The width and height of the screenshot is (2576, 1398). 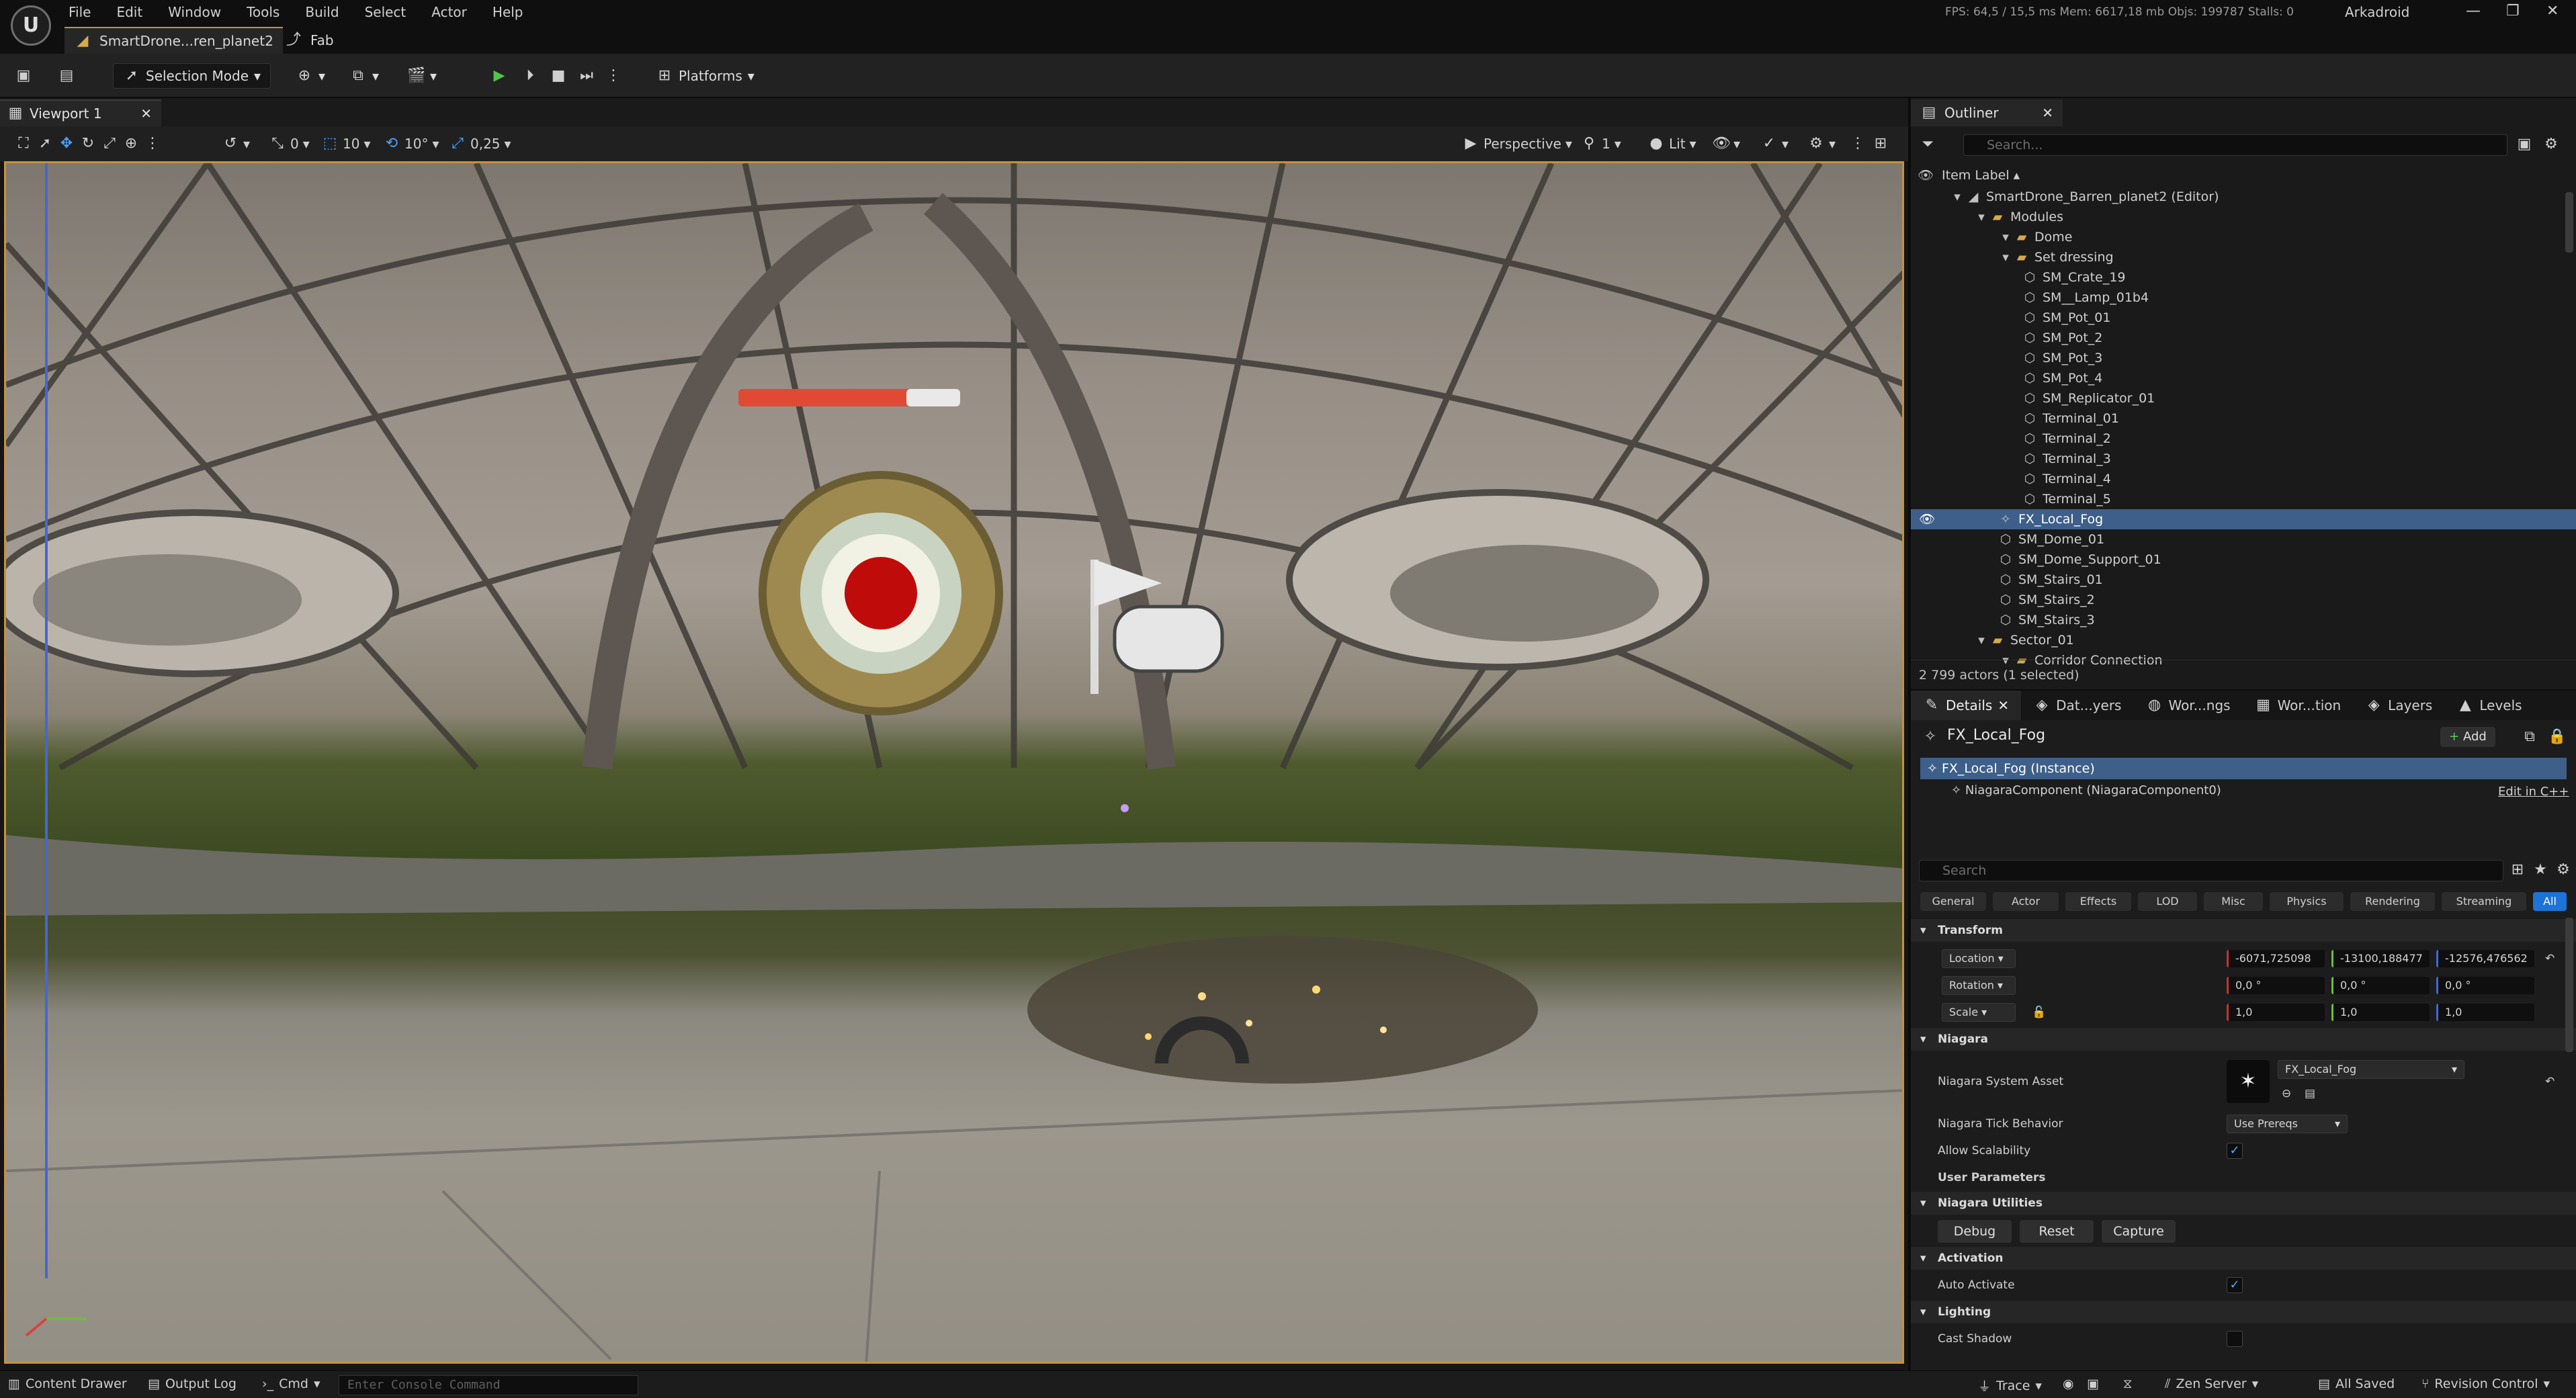 I want to click on blueprint-icon: ⧉ ▾, so click(x=364, y=76).